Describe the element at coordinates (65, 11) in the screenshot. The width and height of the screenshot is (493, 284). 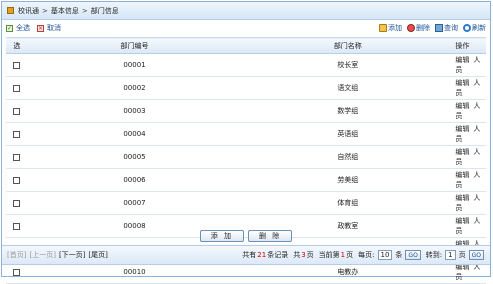
I see `breadcrumb-item: 基本信息` at that location.